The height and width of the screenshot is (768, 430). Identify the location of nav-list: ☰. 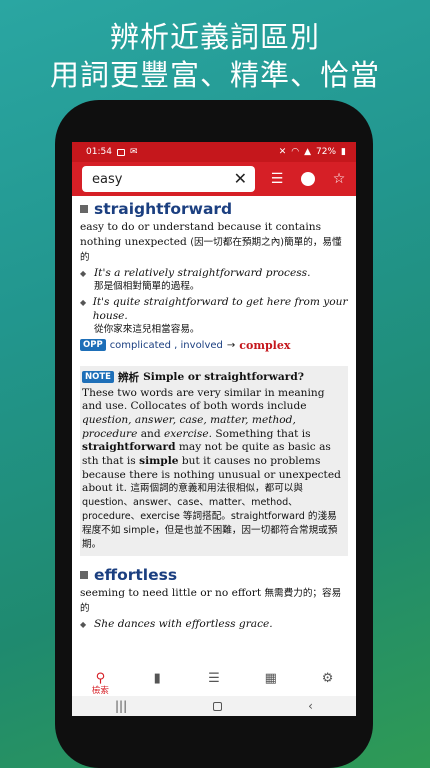
(214, 678).